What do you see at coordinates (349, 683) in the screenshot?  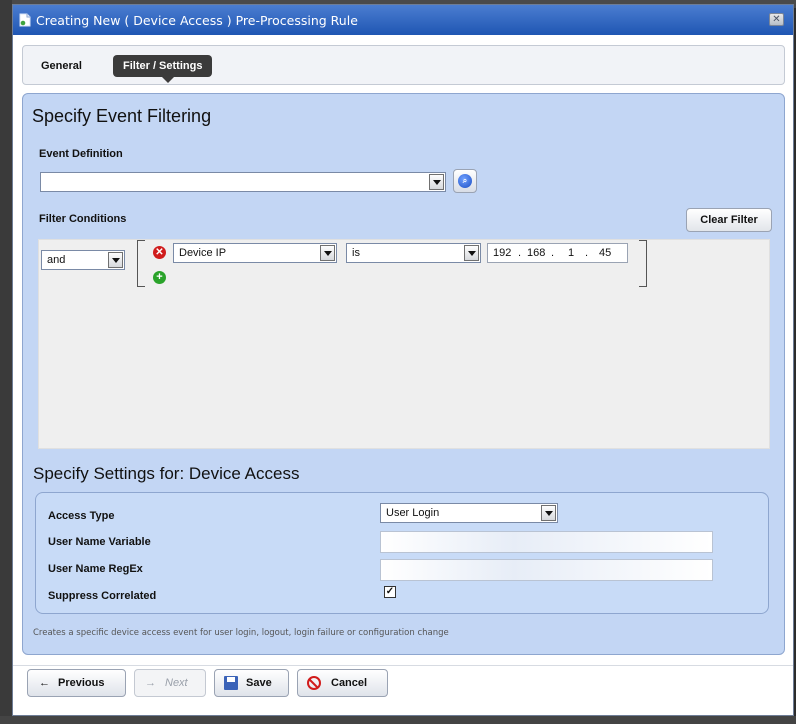 I see `cancel-label: Cancel` at bounding box center [349, 683].